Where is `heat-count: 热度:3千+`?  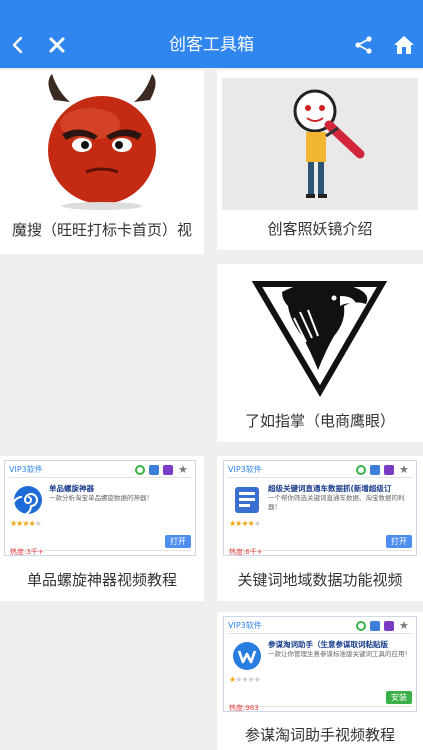 heat-count: 热度:3千+ is located at coordinates (27, 552).